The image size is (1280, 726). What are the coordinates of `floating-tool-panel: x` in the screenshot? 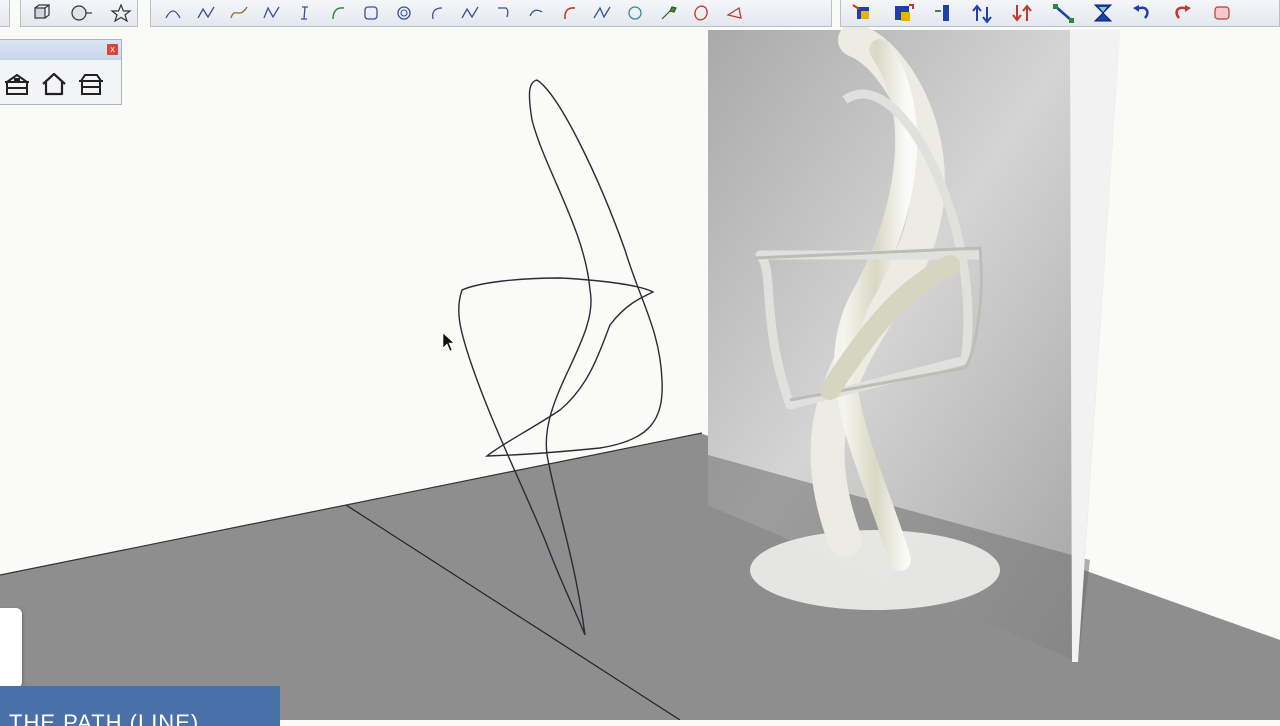 It's located at (61, 72).